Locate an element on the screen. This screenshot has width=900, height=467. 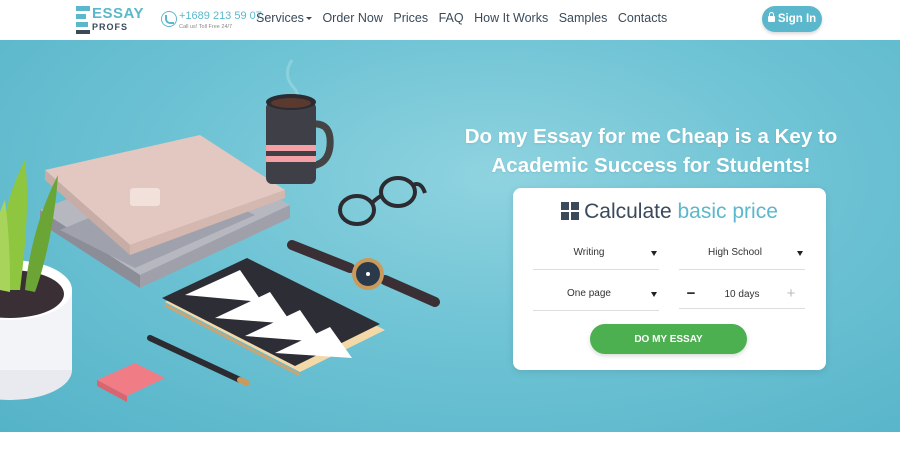
calculator-title-main: Calculate is located at coordinates (628, 211).